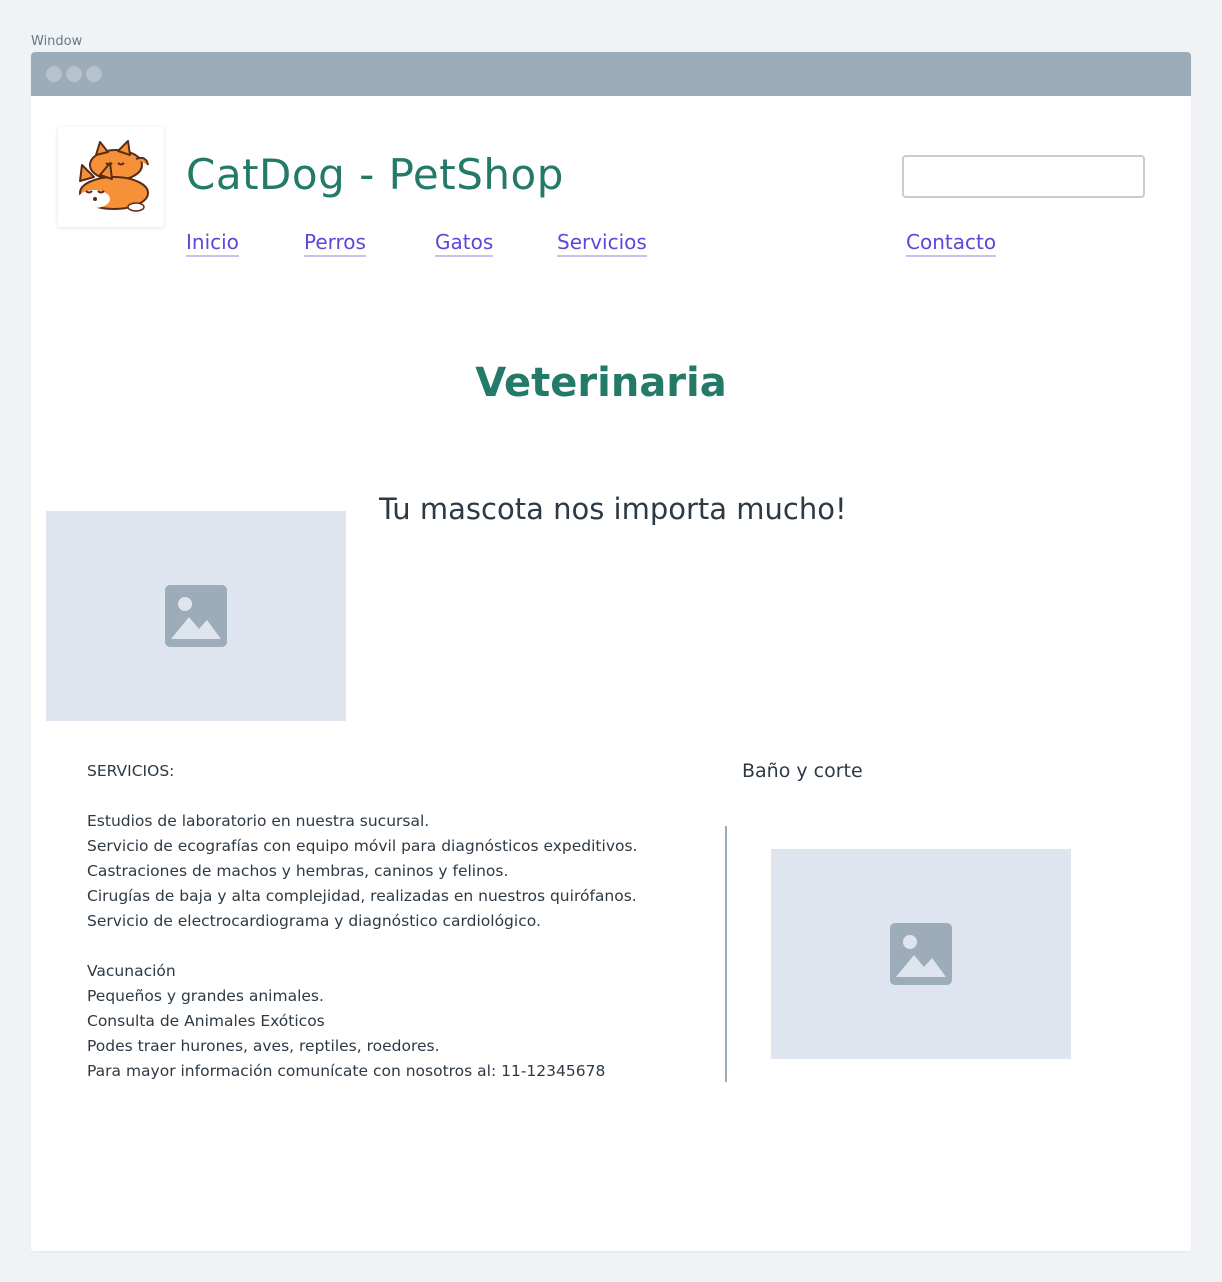 This screenshot has width=1222, height=1282. Describe the element at coordinates (602, 243) in the screenshot. I see `nav-link-servicios: Servicios` at that location.